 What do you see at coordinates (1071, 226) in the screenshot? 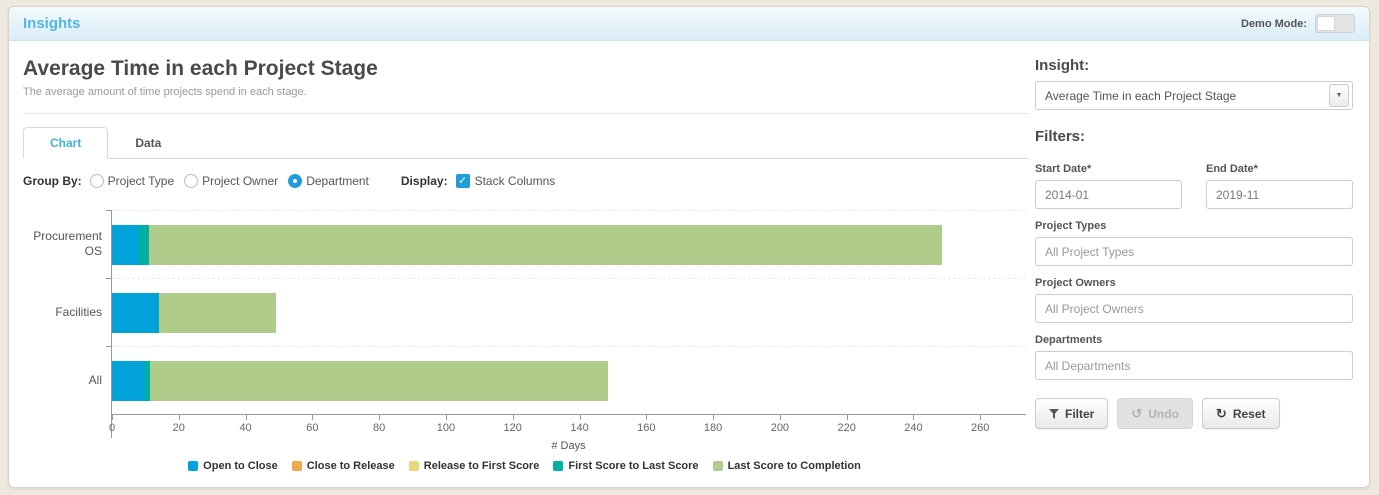
I see `project-types-label: Project Types` at bounding box center [1071, 226].